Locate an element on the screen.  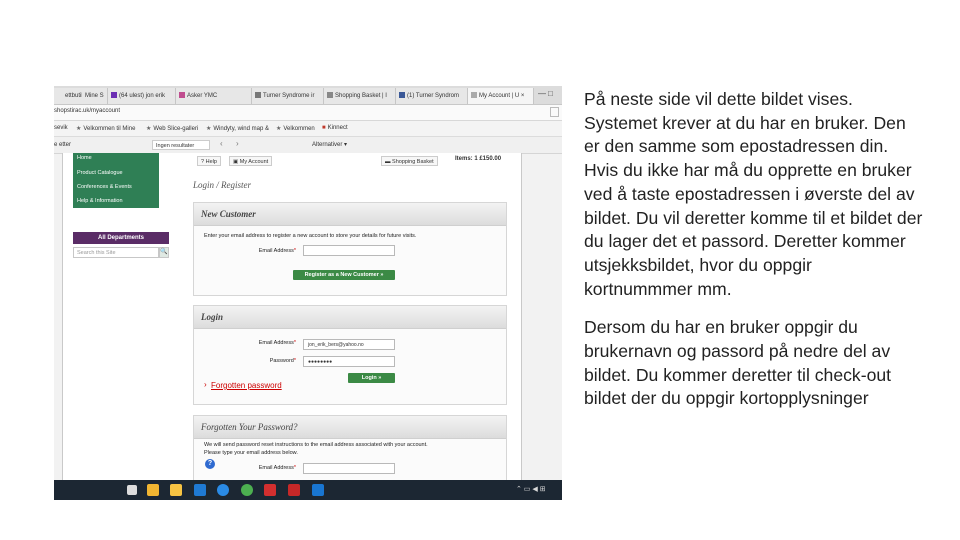
password-field: ●●●●●●●● is located at coordinates (349, 361).